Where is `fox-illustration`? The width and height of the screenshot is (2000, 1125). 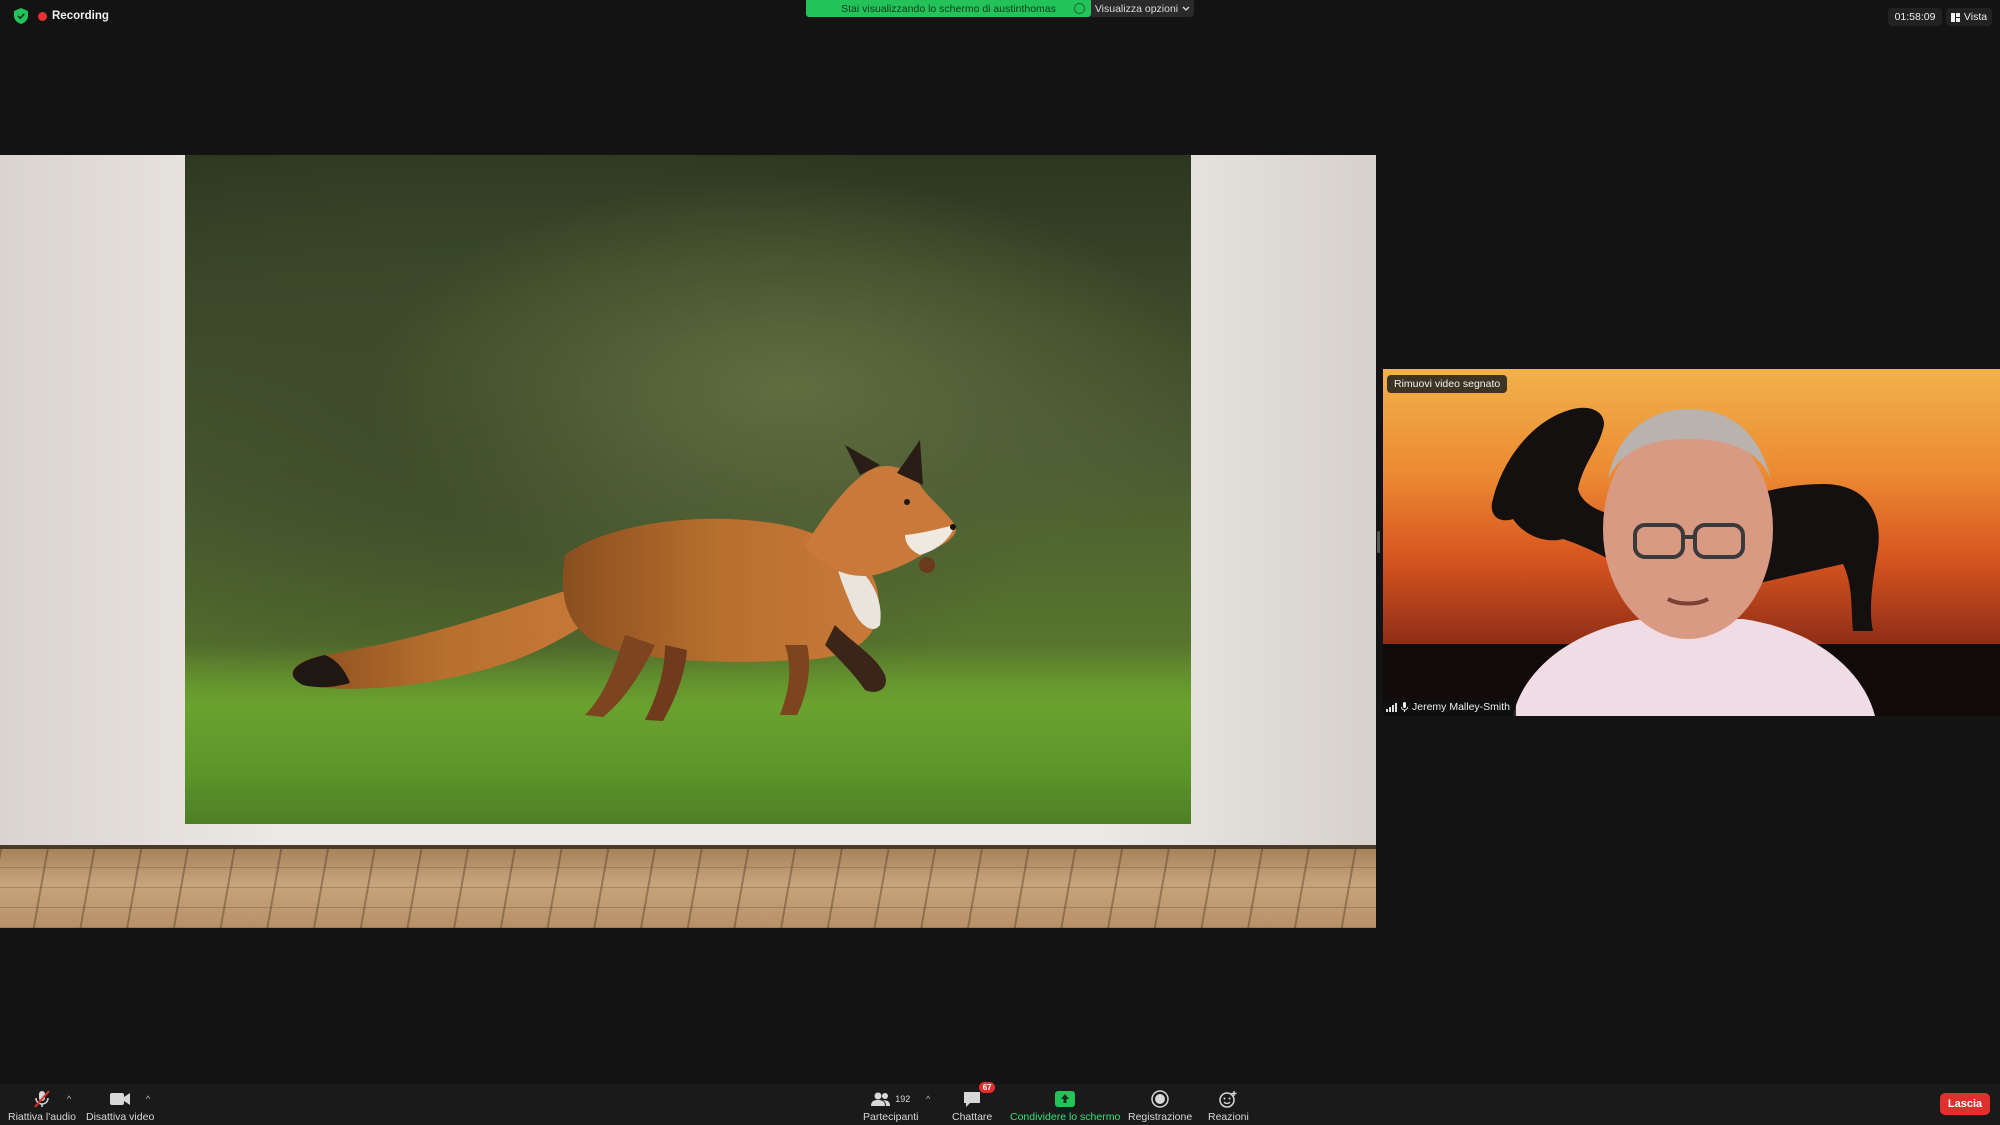 fox-illustration is located at coordinates (624, 580).